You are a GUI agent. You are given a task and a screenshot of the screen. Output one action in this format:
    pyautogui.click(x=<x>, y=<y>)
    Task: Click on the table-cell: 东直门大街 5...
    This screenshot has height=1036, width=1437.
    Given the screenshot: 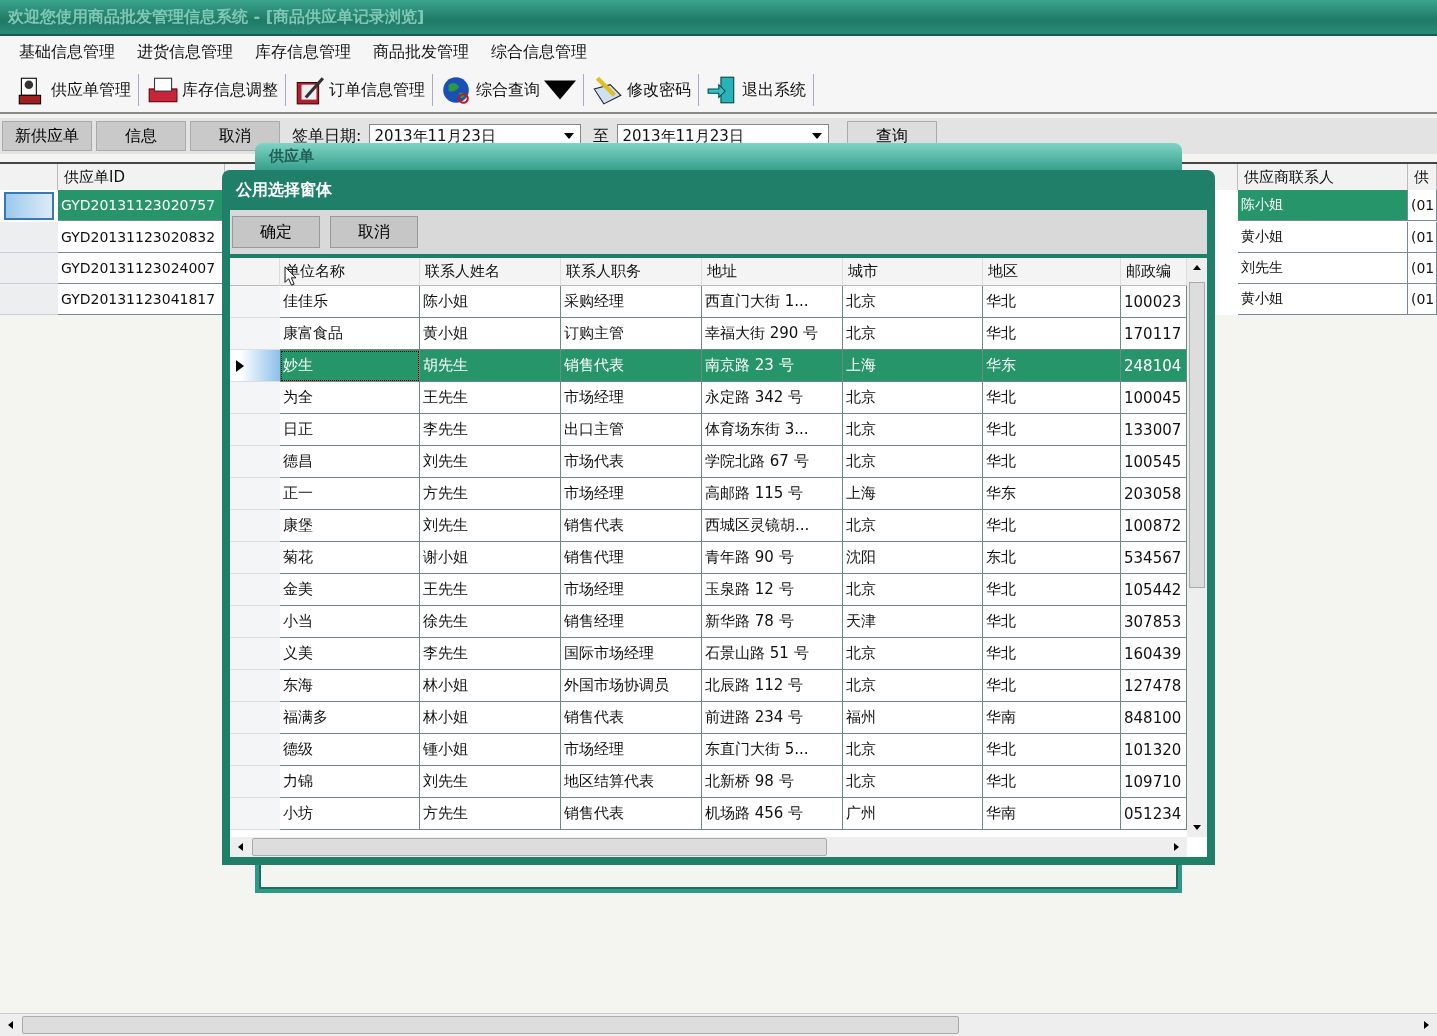 What is the action you would take?
    pyautogui.click(x=772, y=750)
    